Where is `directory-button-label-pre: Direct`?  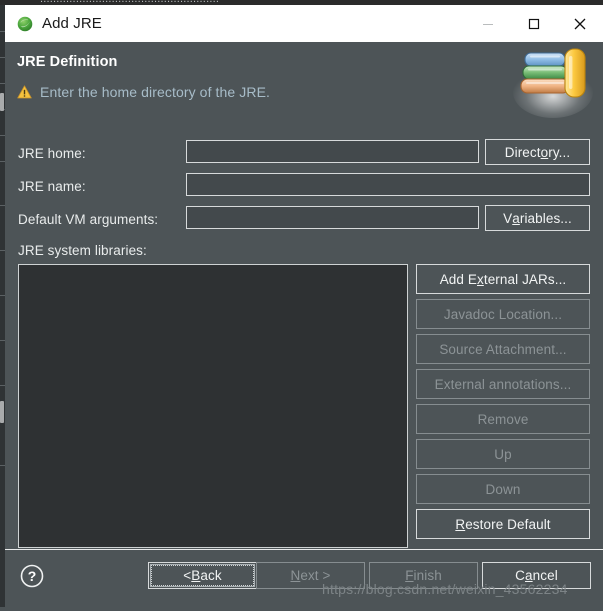
directory-button-label-pre: Direct is located at coordinates (522, 152).